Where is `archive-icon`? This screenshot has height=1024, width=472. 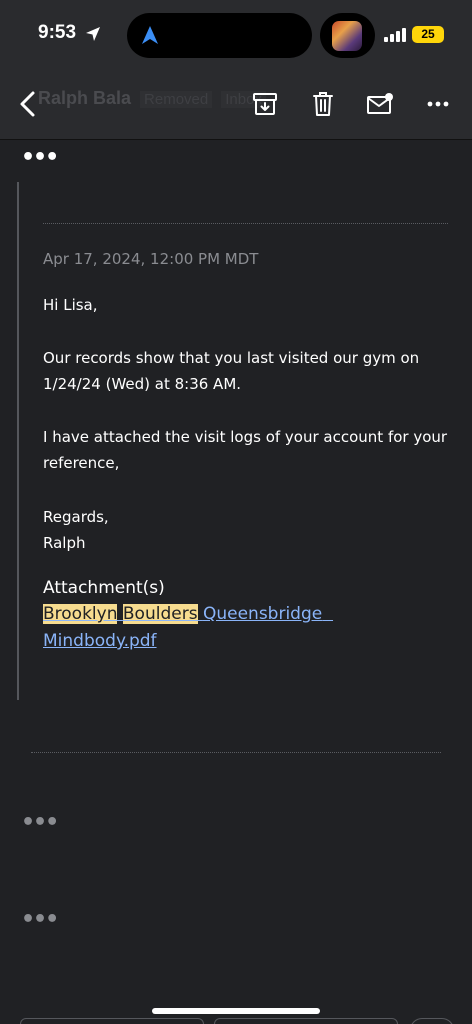 archive-icon is located at coordinates (265, 104).